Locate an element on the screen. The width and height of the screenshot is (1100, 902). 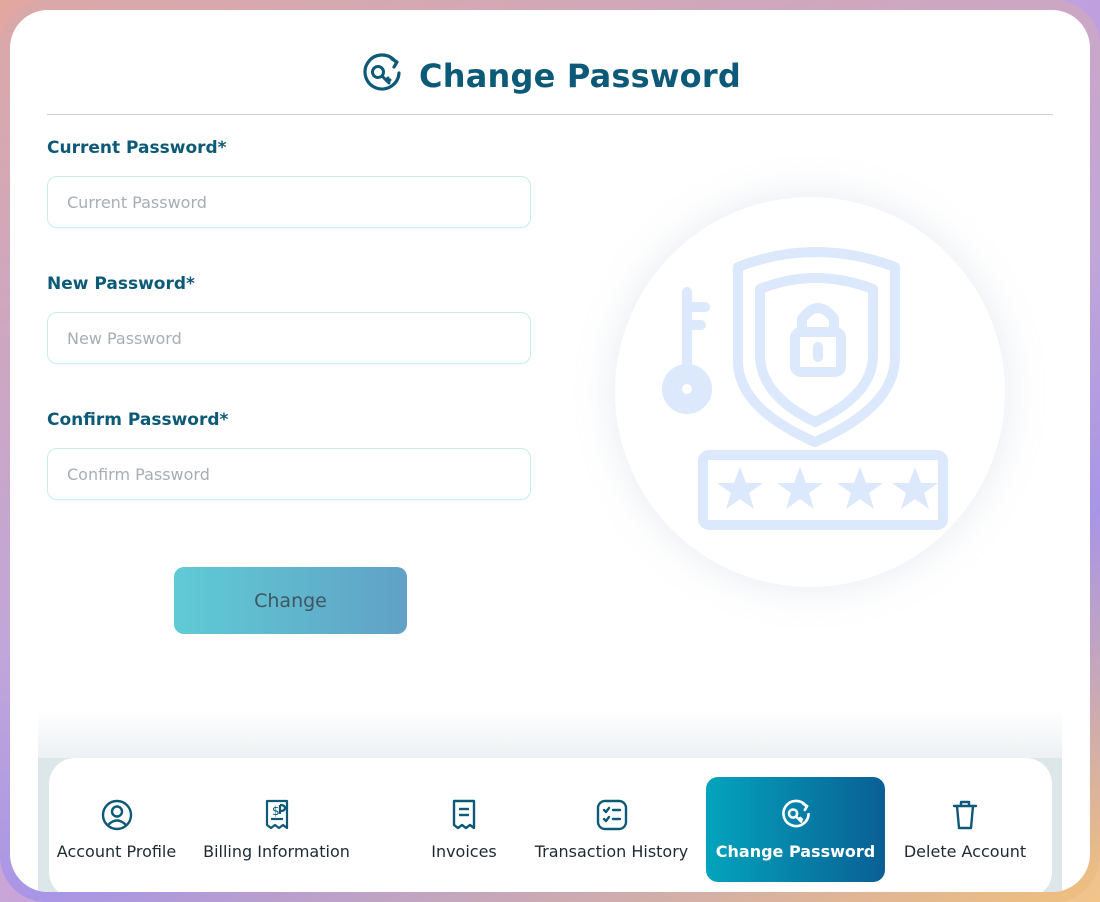
nav-item-delete-account: Delete Account is located at coordinates (965, 829).